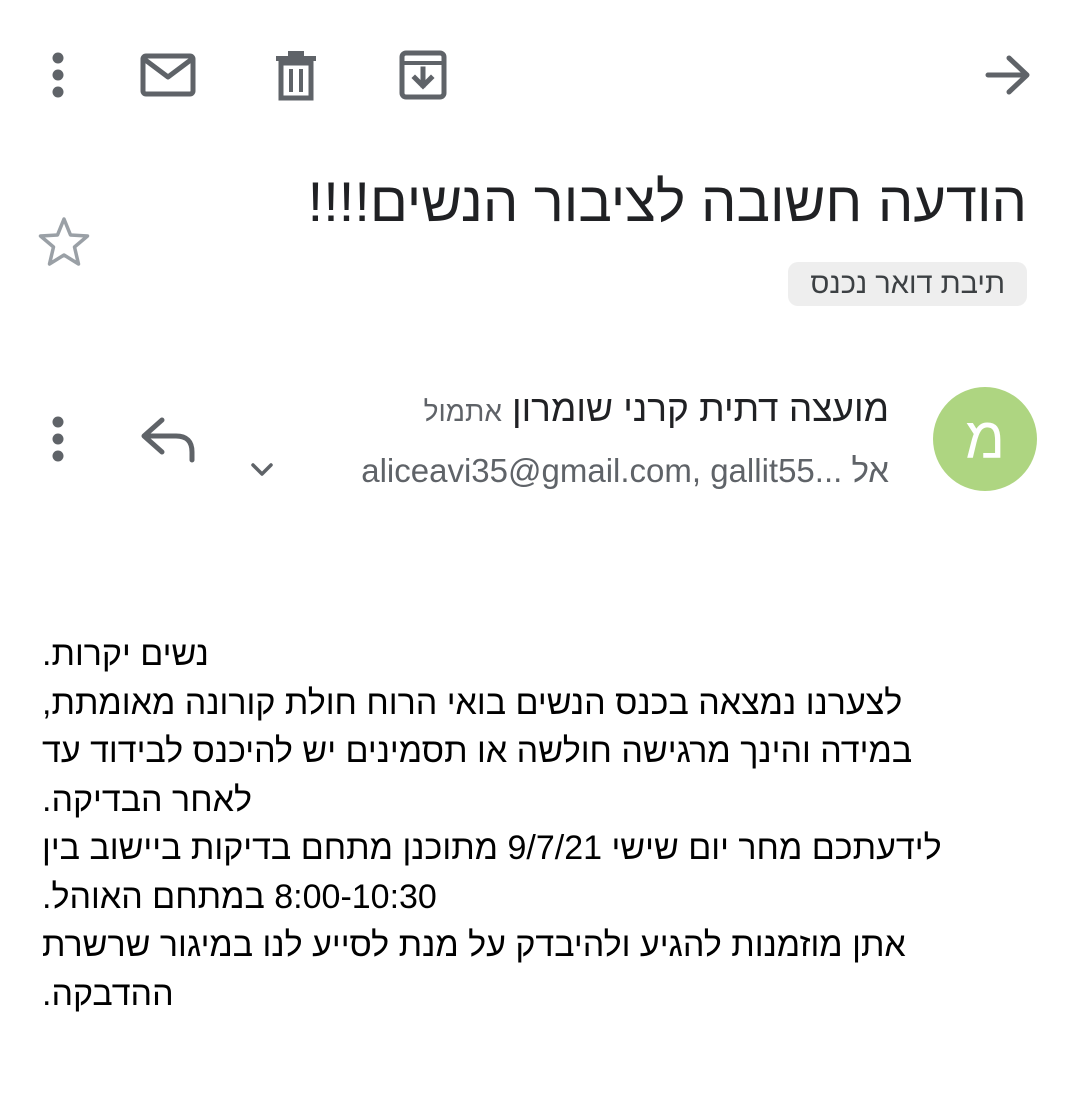  I want to click on sender-name: מועצה דתית קרני שומרון, so click(700, 408).